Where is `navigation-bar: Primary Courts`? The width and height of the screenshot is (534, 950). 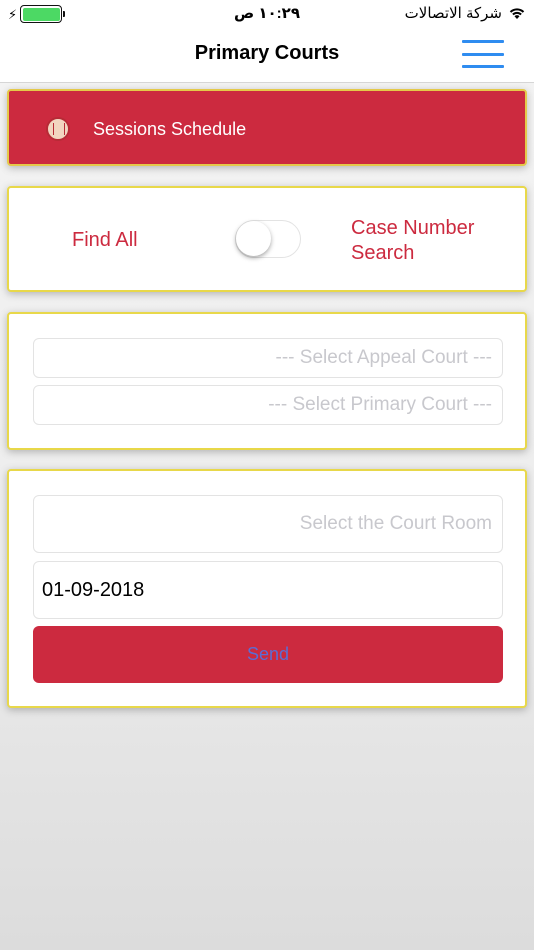
navigation-bar: Primary Courts is located at coordinates (267, 55).